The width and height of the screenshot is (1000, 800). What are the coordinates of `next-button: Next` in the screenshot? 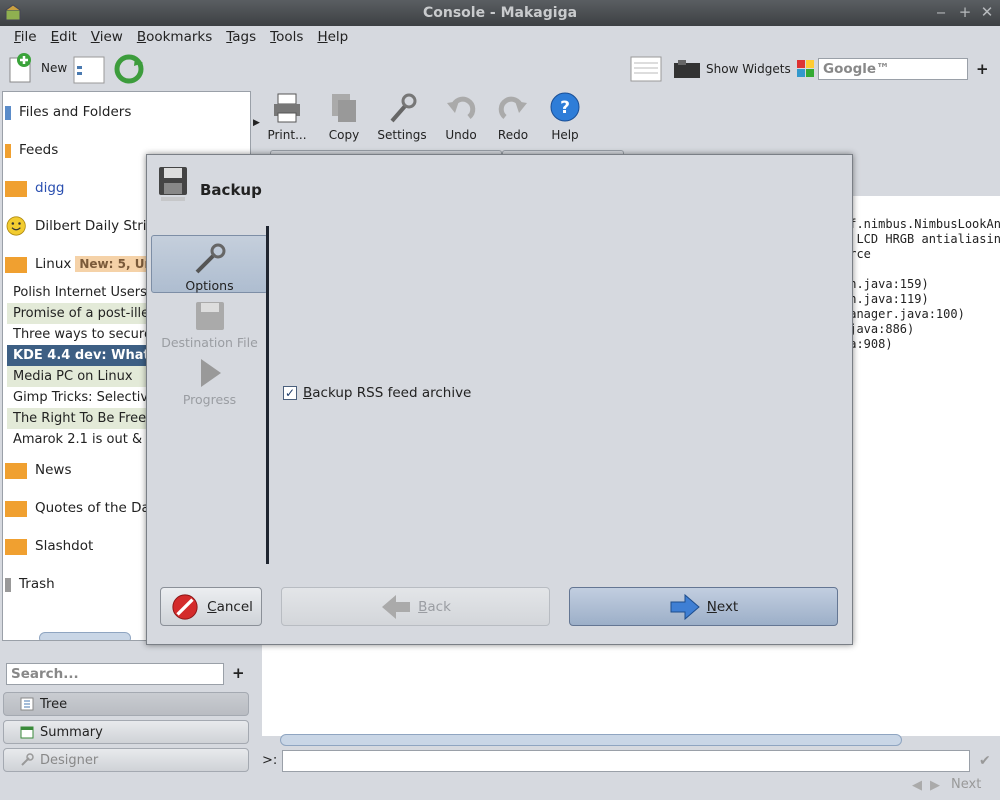 It's located at (703, 606).